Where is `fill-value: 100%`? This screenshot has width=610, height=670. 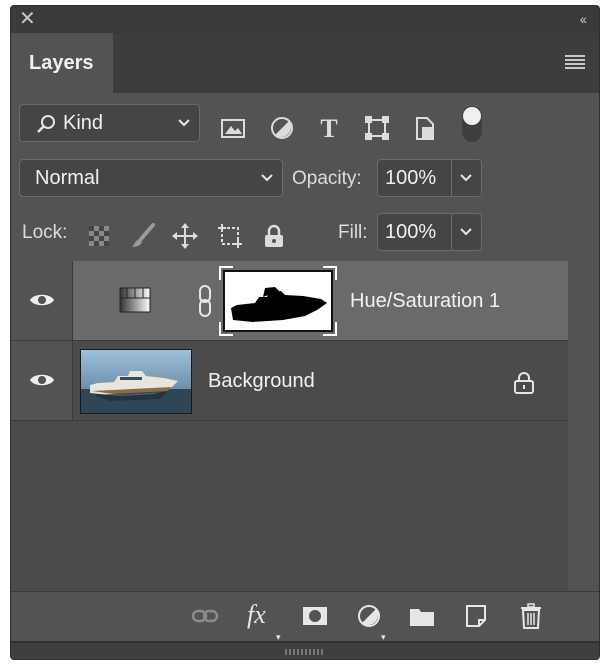
fill-value: 100% is located at coordinates (410, 232).